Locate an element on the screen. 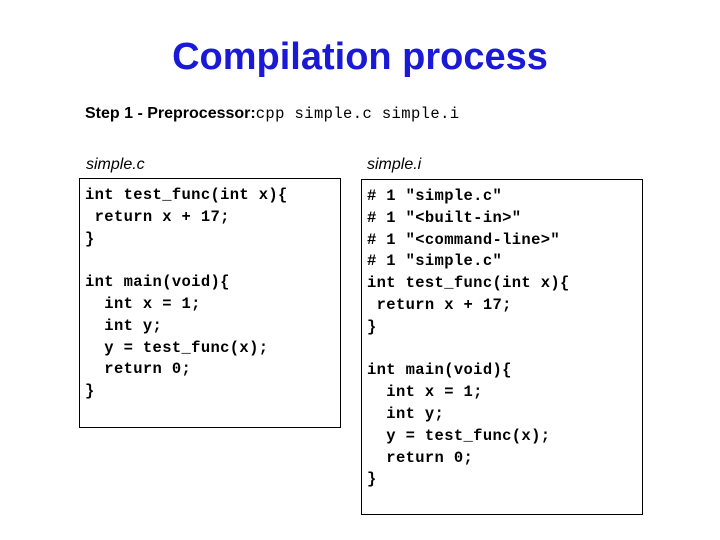  output-file-label: simple.i is located at coordinates (394, 164).